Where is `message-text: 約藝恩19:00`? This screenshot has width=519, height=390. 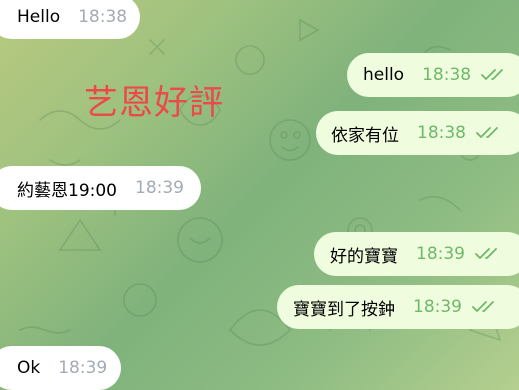
message-text: 約藝恩19:00 is located at coordinates (67, 190).